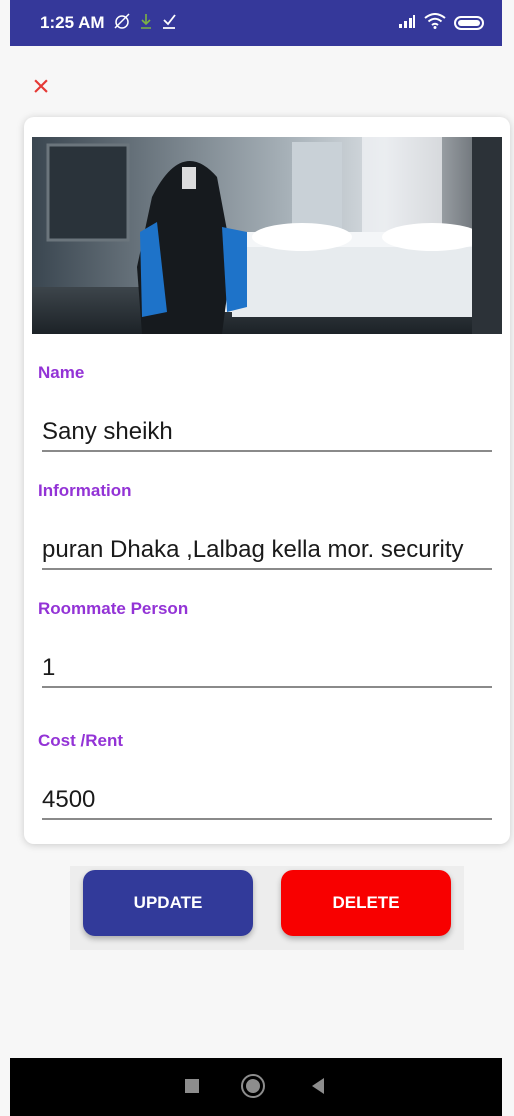 The image size is (514, 1116). I want to click on download-done-icon, so click(169, 23).